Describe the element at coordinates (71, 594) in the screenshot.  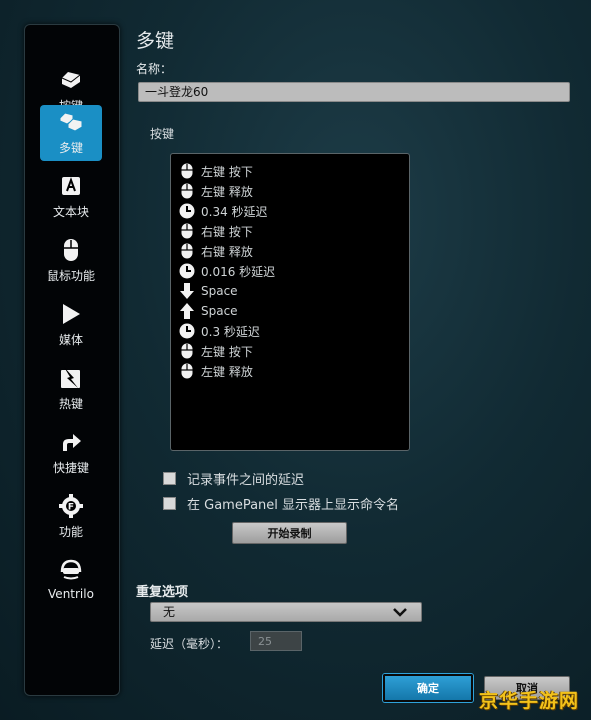
I see `sidebar-item-label: Ventrilo` at that location.